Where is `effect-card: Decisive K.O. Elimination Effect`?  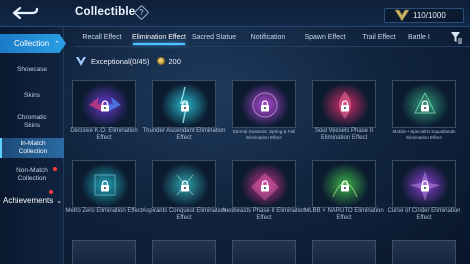 effect-card: Decisive K.O. Elimination Effect is located at coordinates (104, 112).